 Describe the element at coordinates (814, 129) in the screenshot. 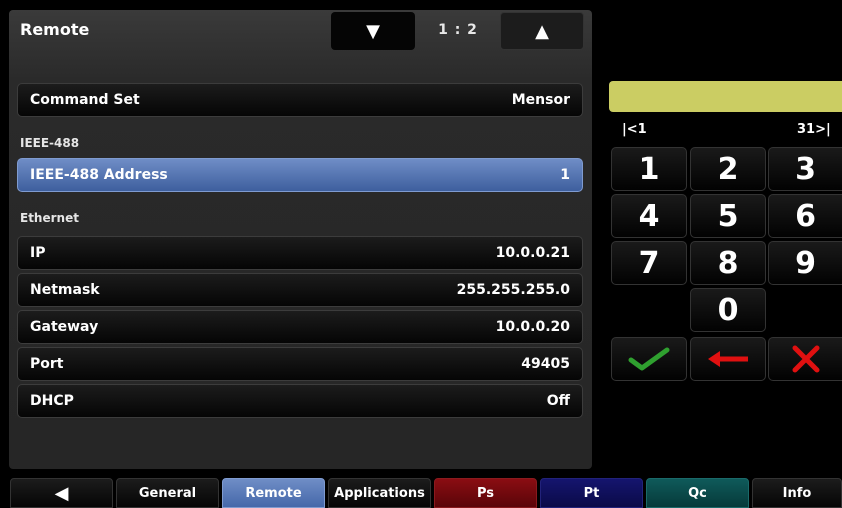

I see `range-max: 31>|` at that location.